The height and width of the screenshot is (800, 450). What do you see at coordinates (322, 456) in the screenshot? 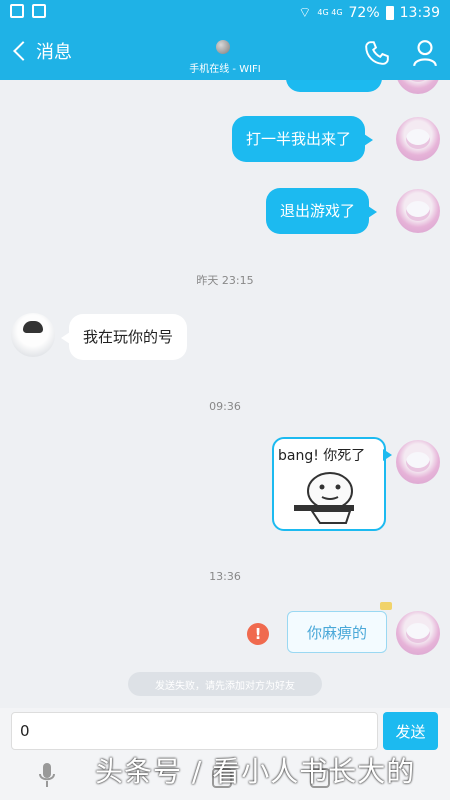
I see `sticker-caption: bang! 你死了` at bounding box center [322, 456].